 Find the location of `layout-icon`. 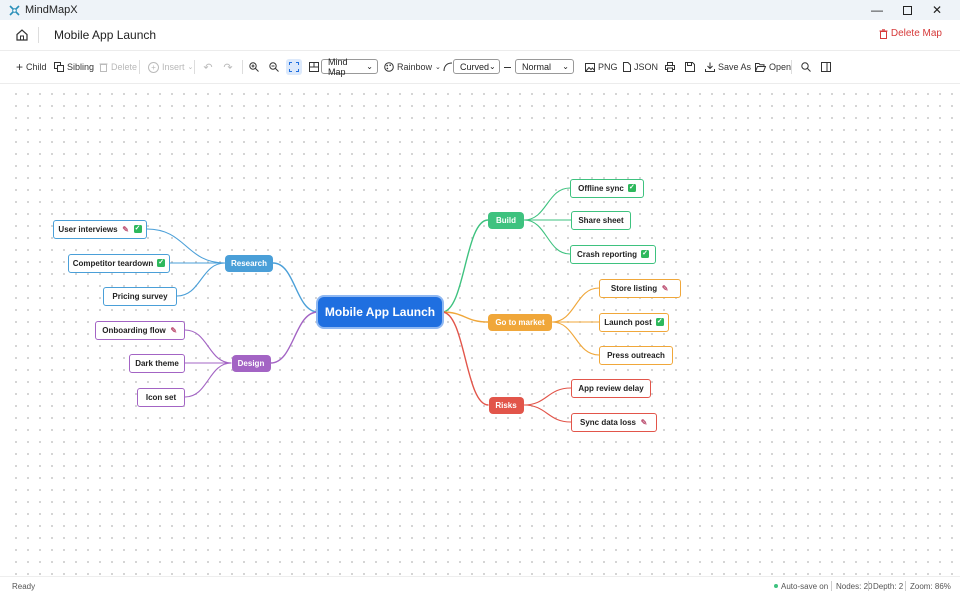

layout-icon is located at coordinates (314, 67).